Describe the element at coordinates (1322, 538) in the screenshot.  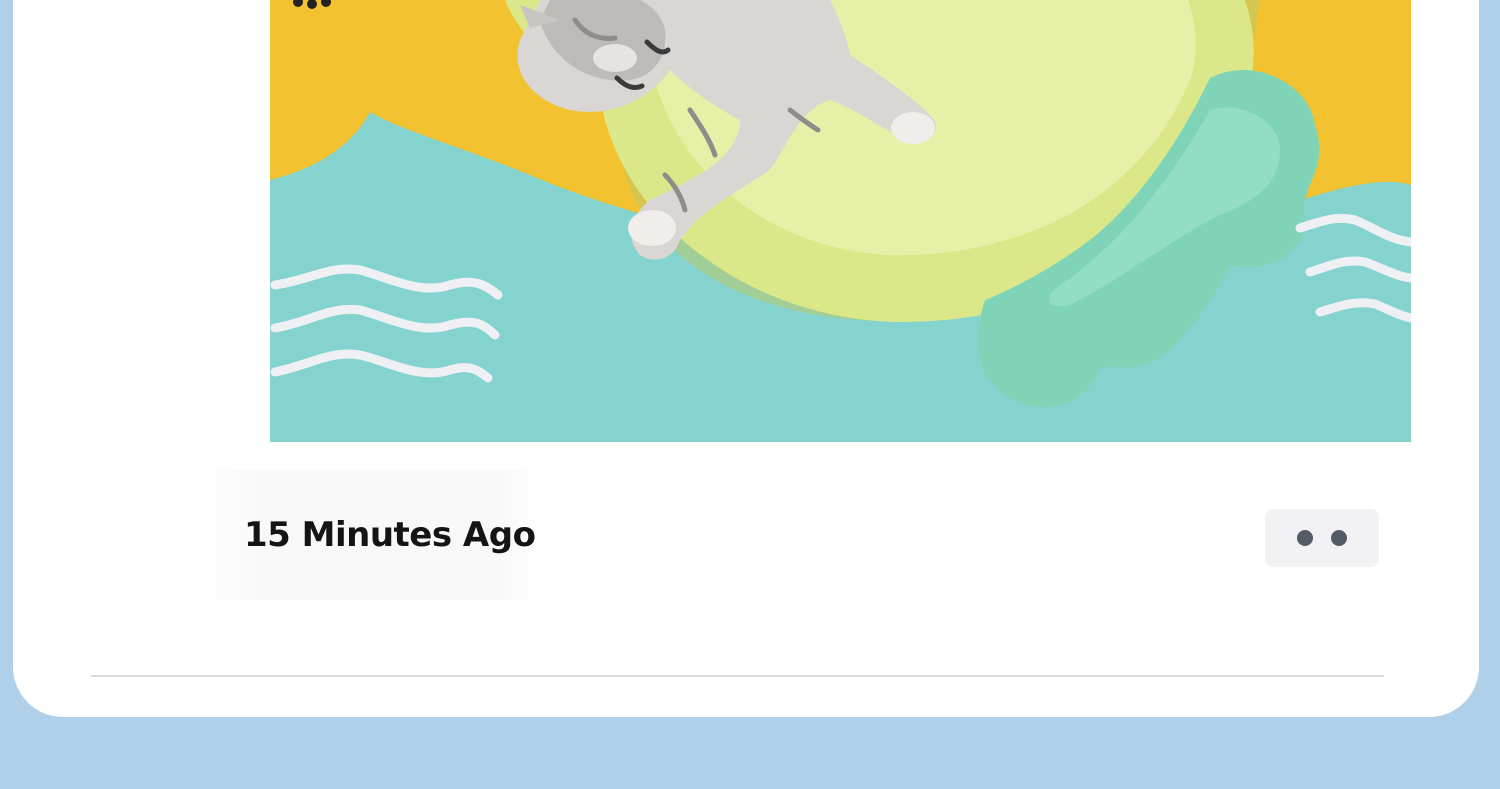
I see `more-options-button` at that location.